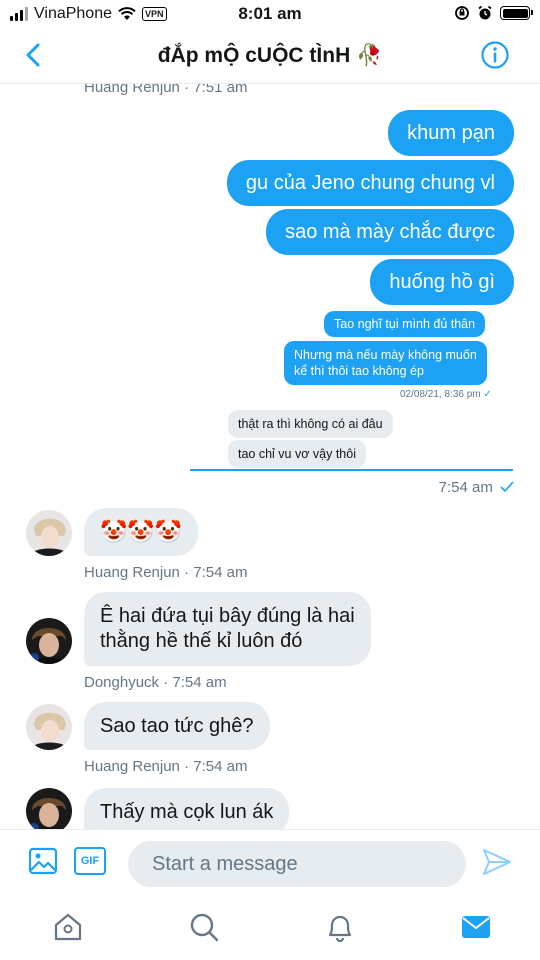 This screenshot has height=960, width=540. Describe the element at coordinates (385, 355) in the screenshot. I see `quoted-line: Nhưng mà nếu mày không muốn` at that location.